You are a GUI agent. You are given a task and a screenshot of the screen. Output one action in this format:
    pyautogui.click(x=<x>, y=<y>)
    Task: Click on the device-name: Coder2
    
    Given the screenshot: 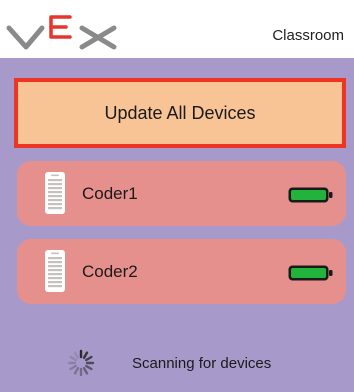 What is the action you would take?
    pyautogui.click(x=110, y=271)
    